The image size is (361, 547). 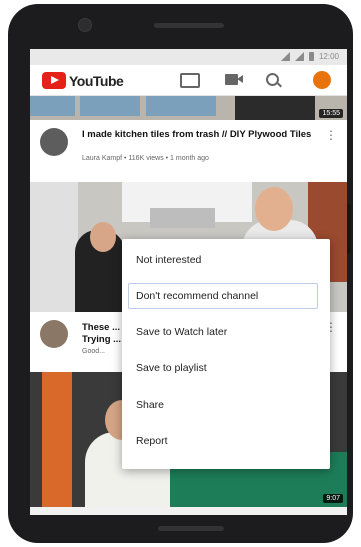 I want to click on signal-icon, so click(x=285, y=56).